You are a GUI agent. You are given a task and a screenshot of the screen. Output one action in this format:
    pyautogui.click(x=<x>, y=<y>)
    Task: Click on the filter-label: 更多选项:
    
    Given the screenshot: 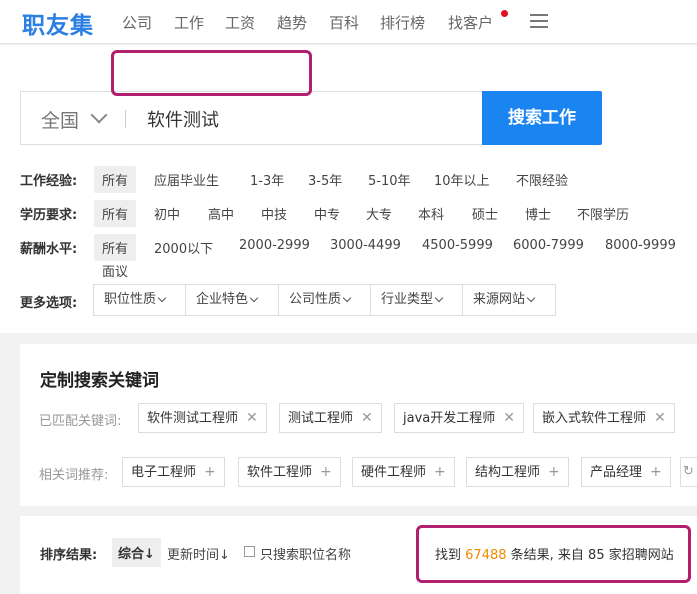 What is the action you would take?
    pyautogui.click(x=49, y=303)
    